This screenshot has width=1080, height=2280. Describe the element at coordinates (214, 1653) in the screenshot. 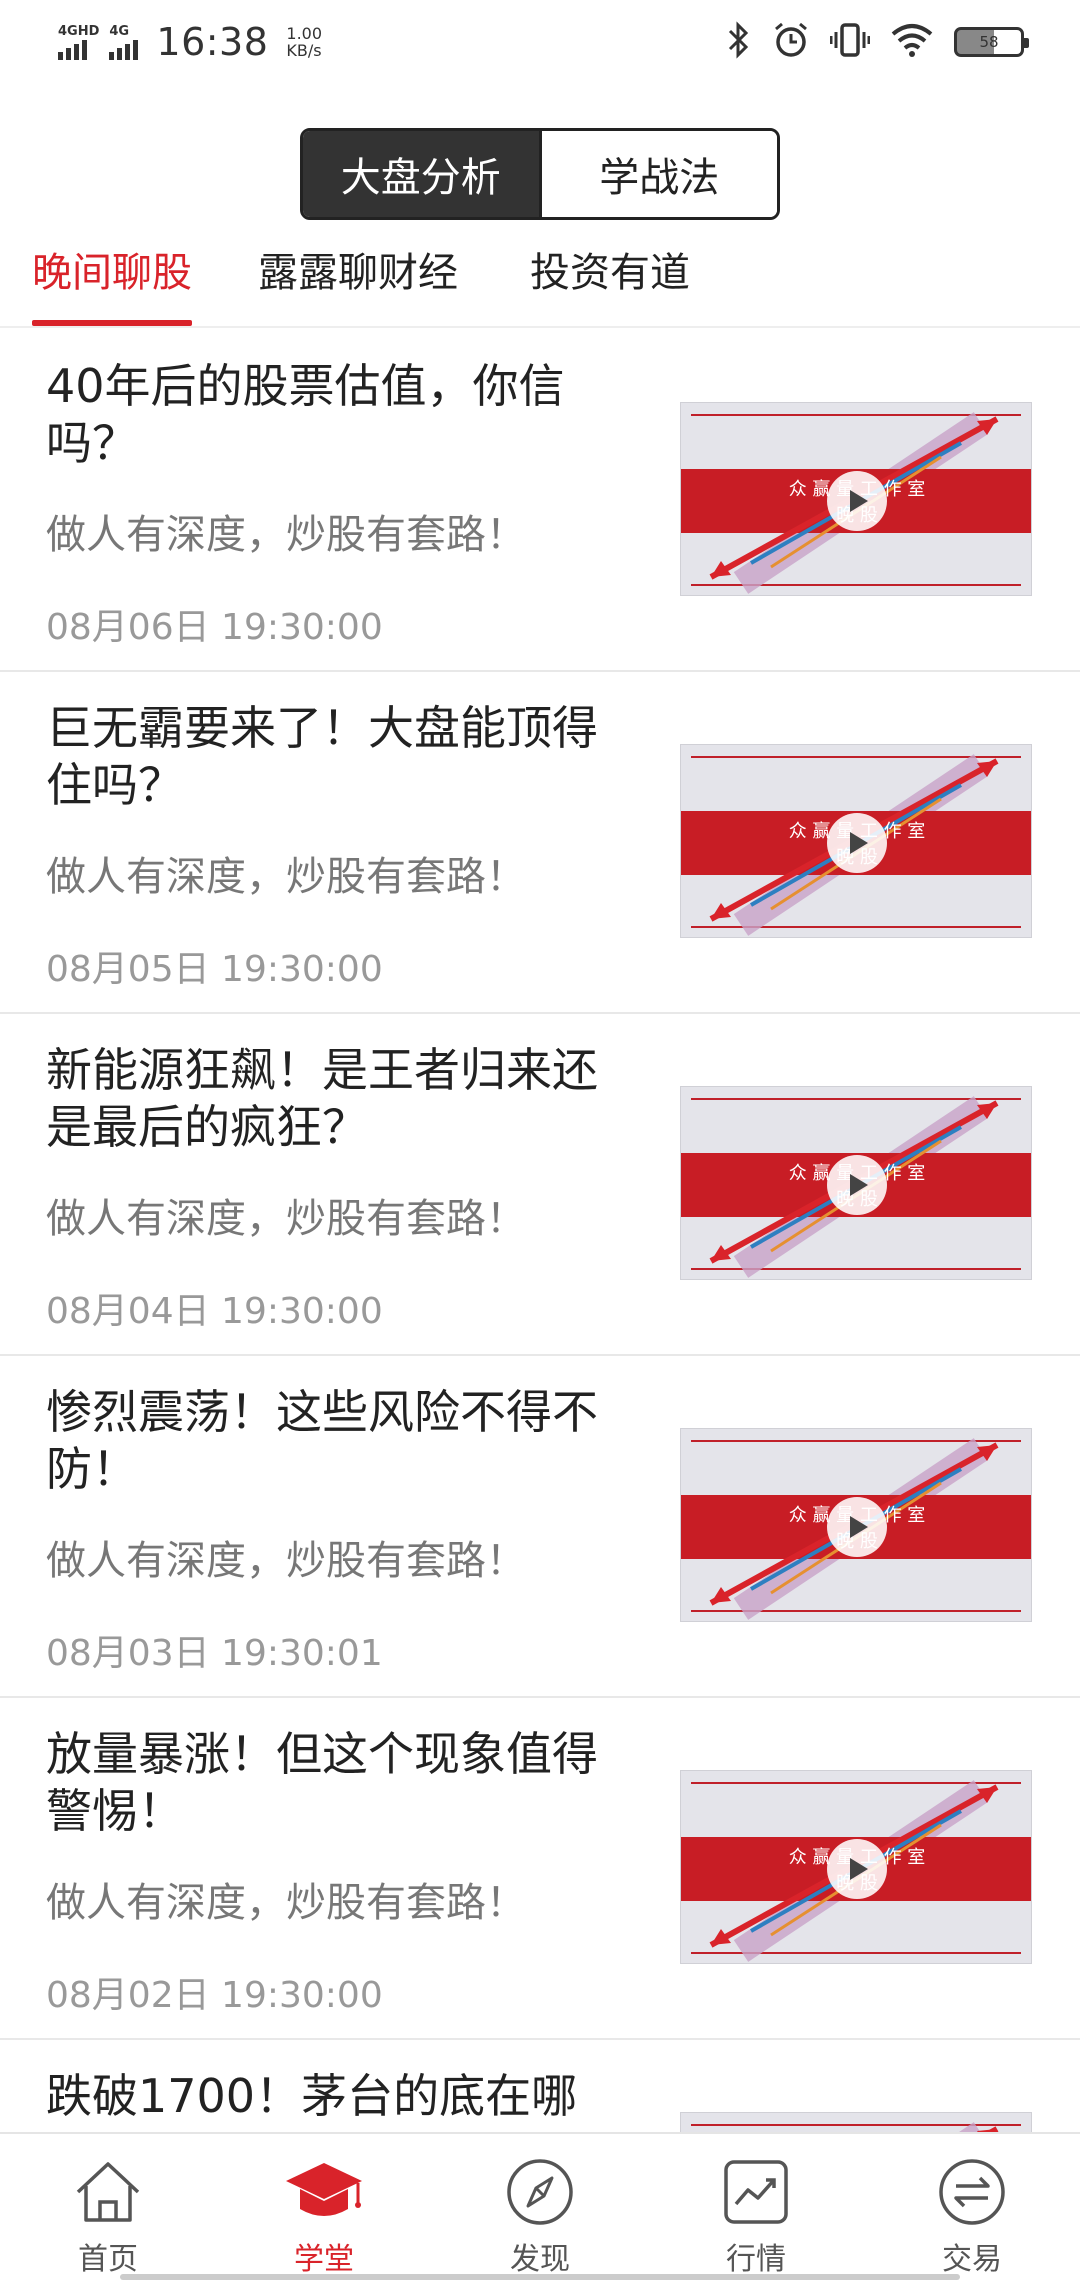

I see `article-date: 08月03日 19:30:01` at that location.